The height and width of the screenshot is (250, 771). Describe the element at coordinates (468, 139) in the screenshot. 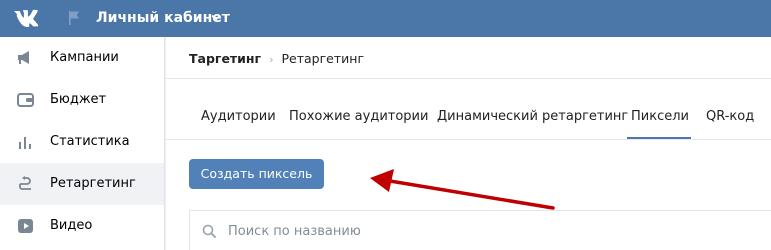

I see `tabs-divider` at that location.